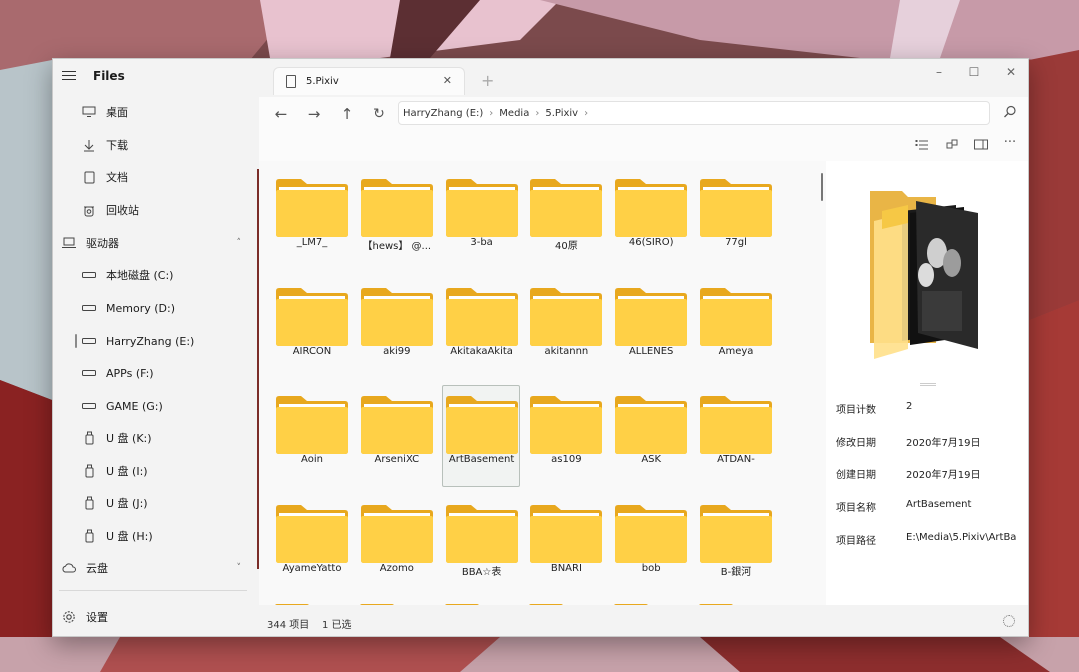 This screenshot has width=1079, height=672. What do you see at coordinates (129, 438) in the screenshot?
I see `sidebar-item-label: U 盘 (K:)` at bounding box center [129, 438].